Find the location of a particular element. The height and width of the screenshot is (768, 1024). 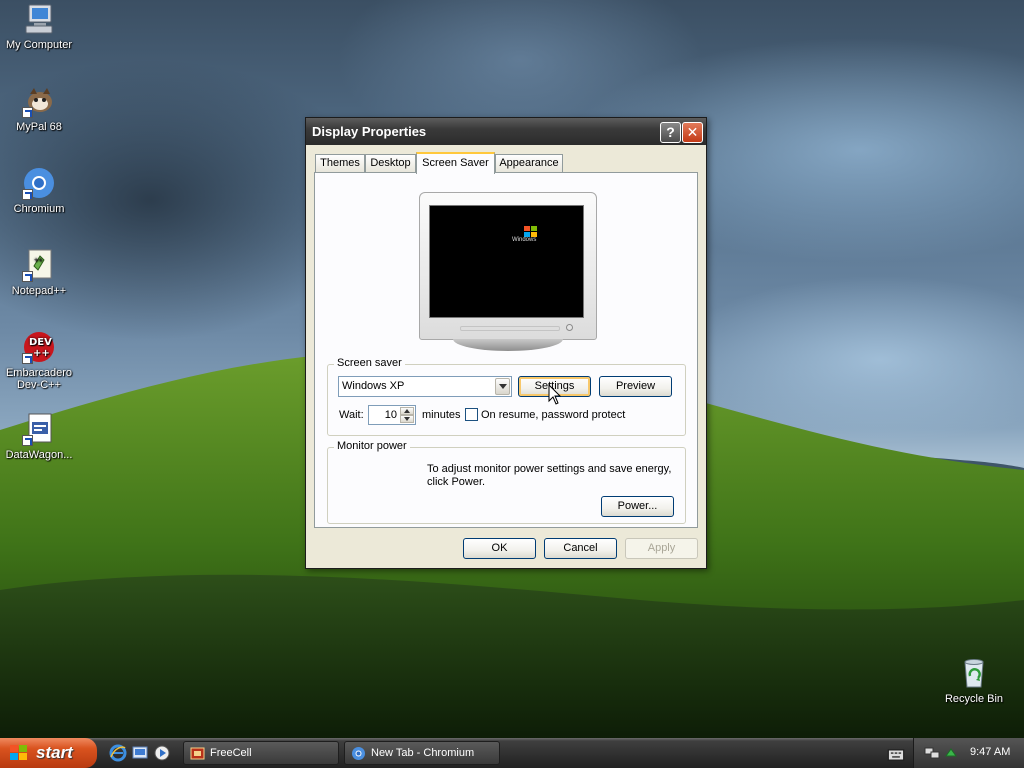

task-label: New Tab - Chromium is located at coordinates (423, 753).